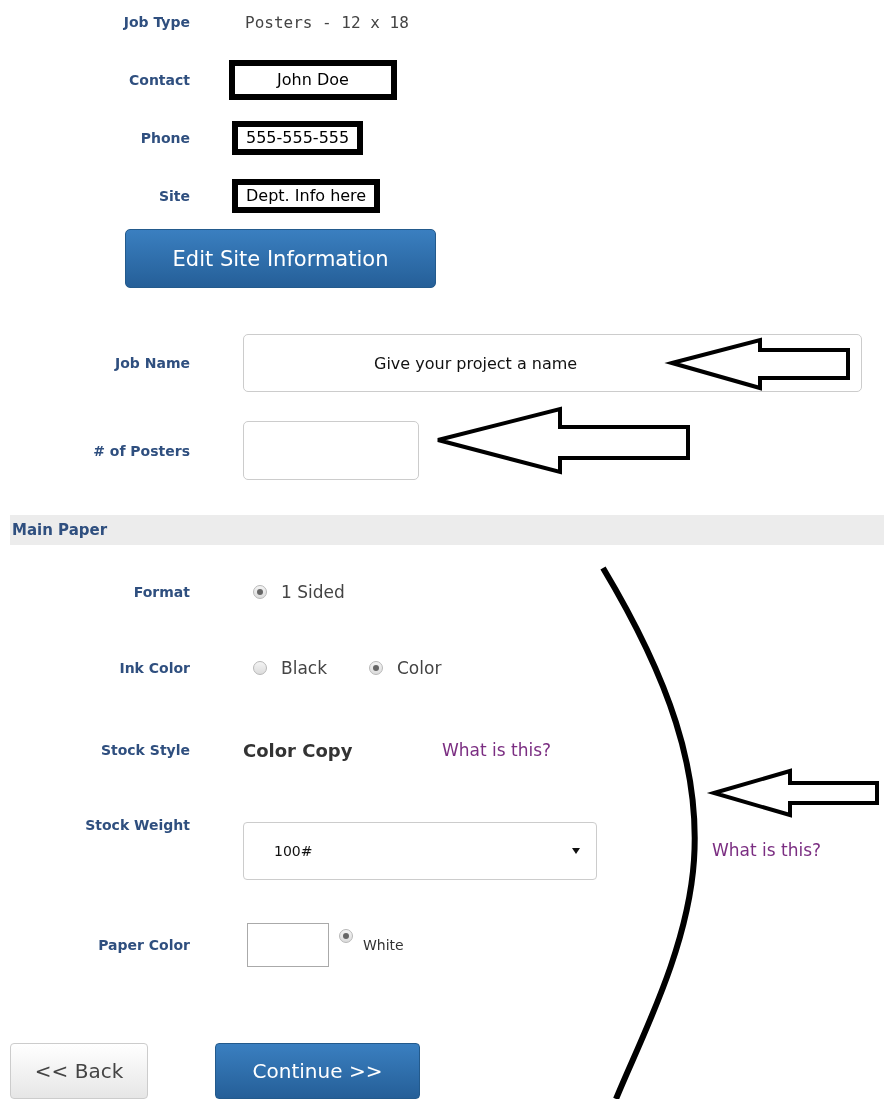 The width and height of the screenshot is (884, 1099). I want to click on option-label: Color, so click(419, 668).